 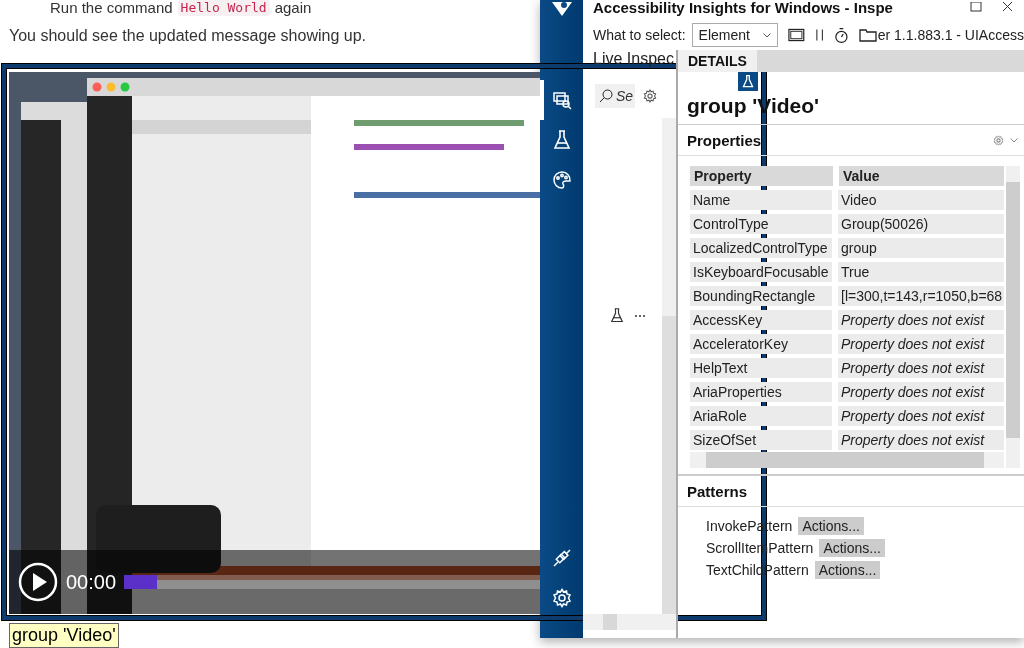 I want to click on table-cell: True, so click(x=921, y=272).